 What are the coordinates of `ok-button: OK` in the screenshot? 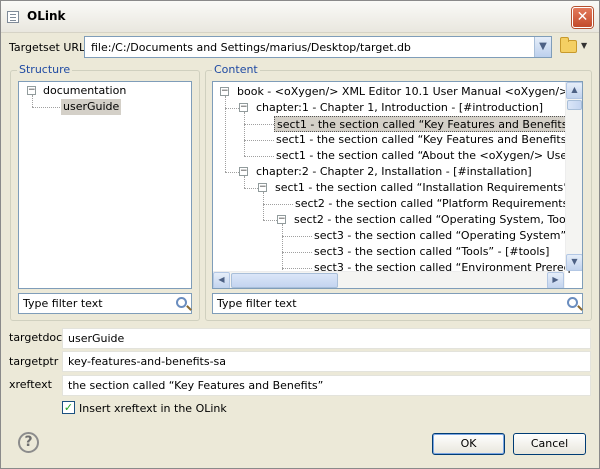 It's located at (468, 444).